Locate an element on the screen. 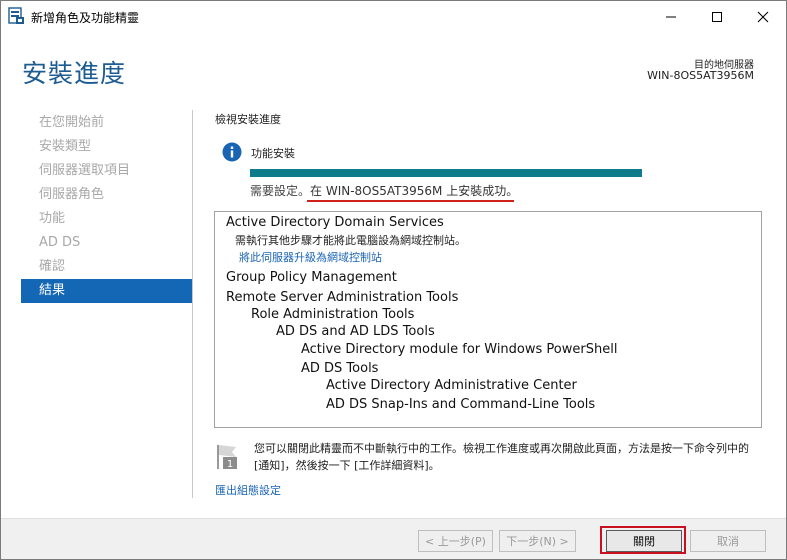  nav-item-installation-type: 安裝類型 is located at coordinates (65, 146).